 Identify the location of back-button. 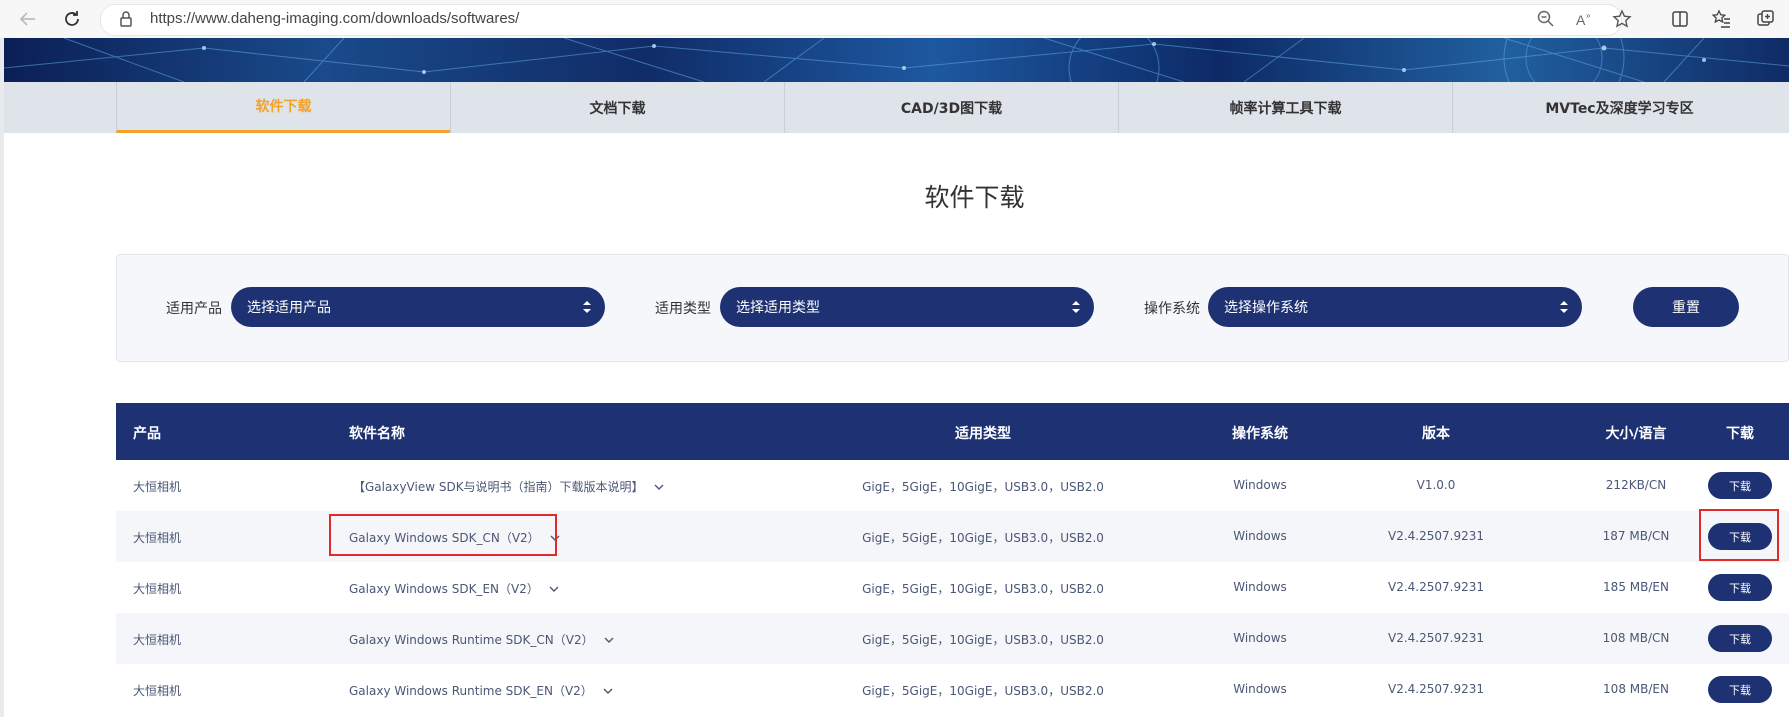
(28, 19).